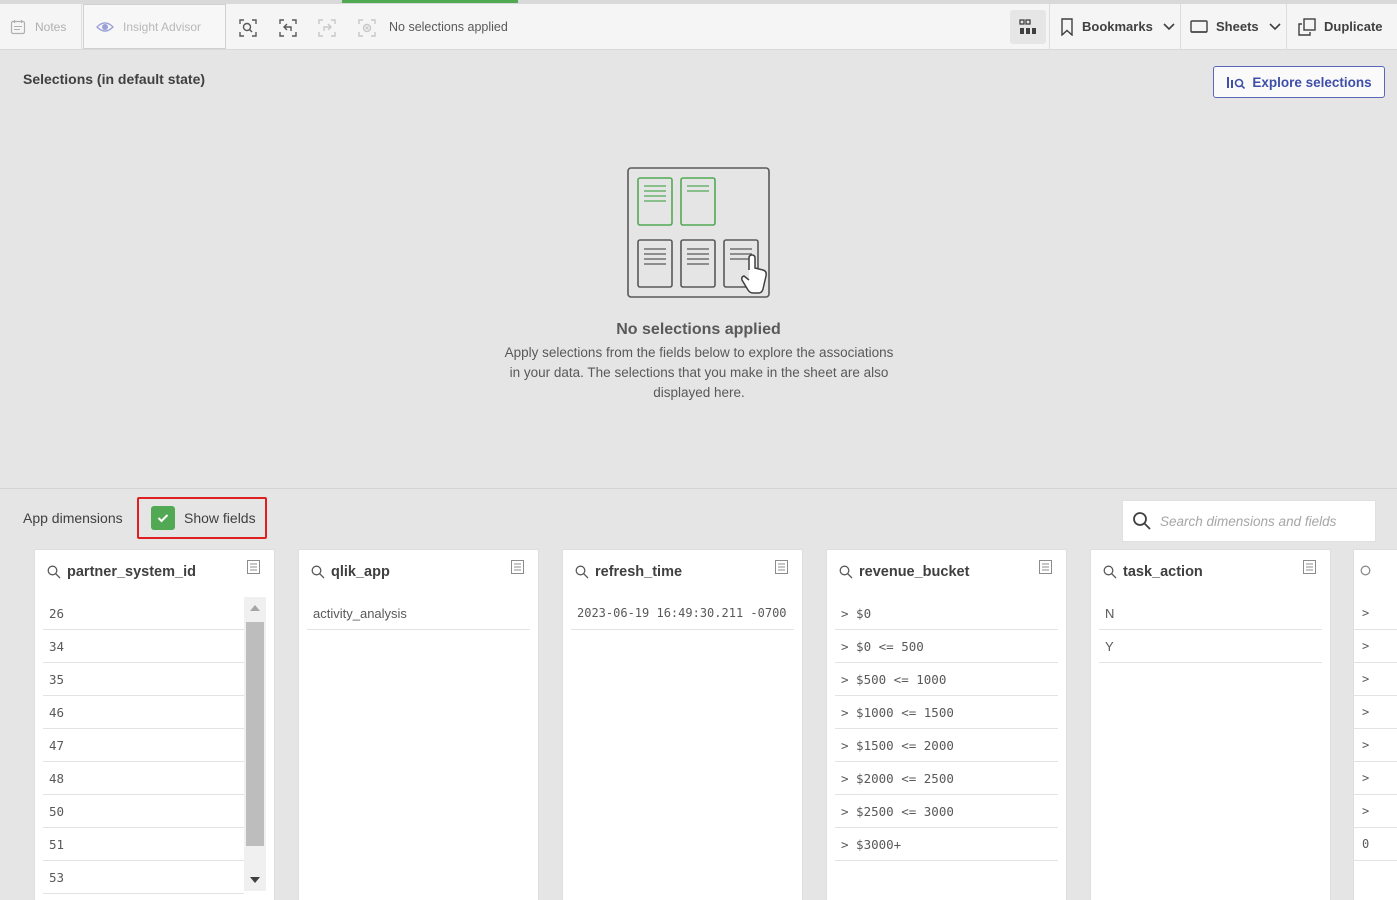  I want to click on field-values-list: > > > > > > > 0, so click(1375, 729).